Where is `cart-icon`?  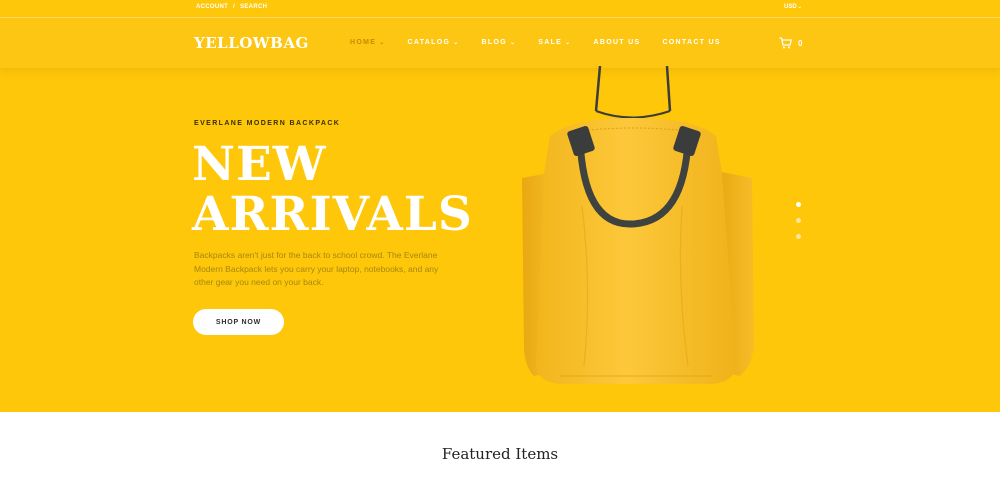
cart-icon is located at coordinates (785, 43).